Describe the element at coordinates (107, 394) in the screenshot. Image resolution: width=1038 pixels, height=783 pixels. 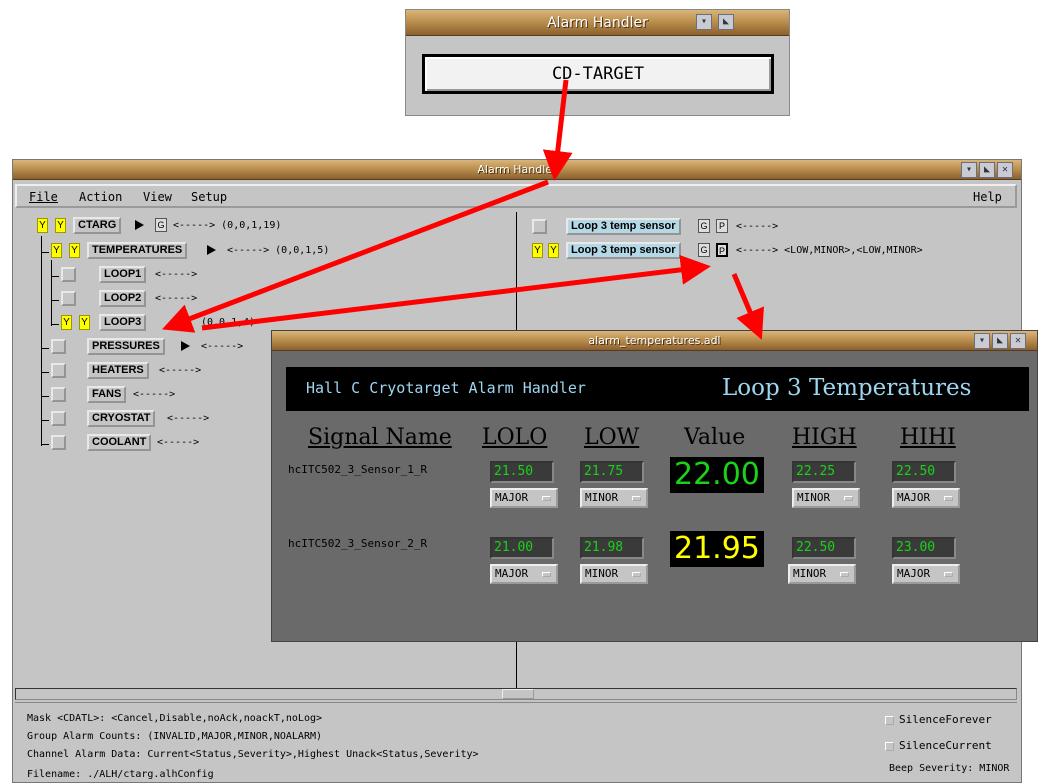
I see `tree-item-fans: FANS` at that location.